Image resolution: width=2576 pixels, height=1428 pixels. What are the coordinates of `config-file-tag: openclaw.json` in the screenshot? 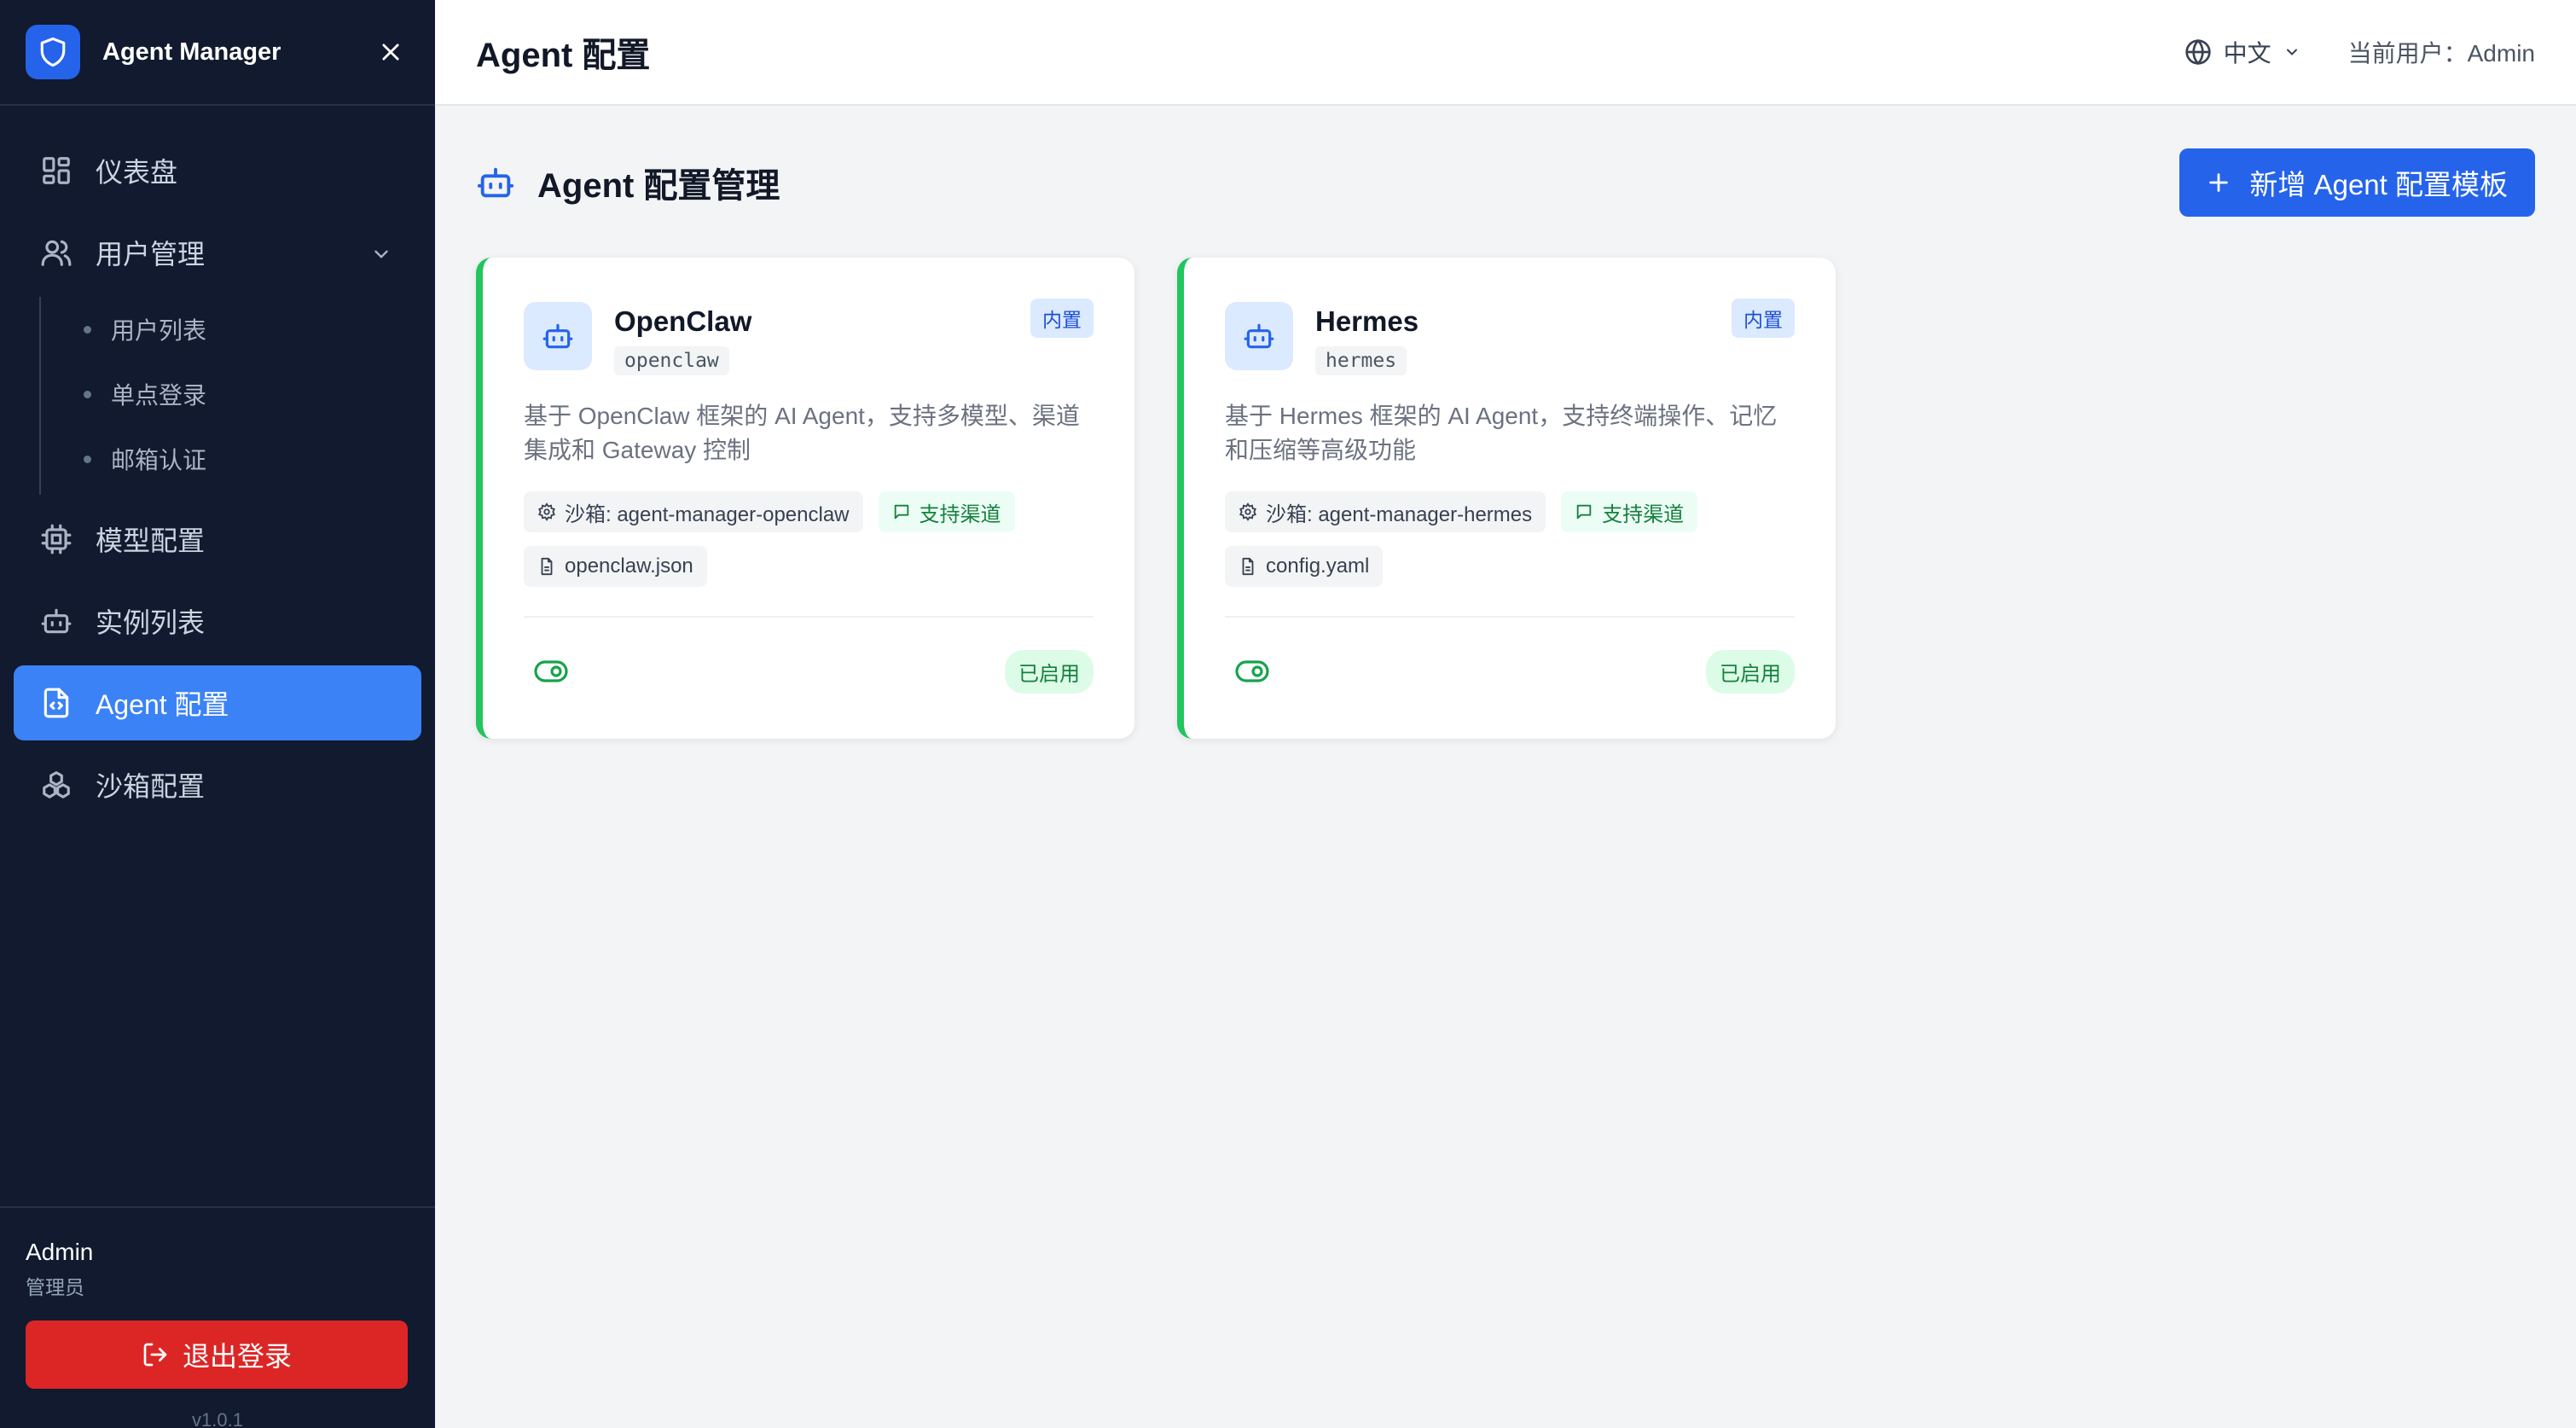 It's located at (615, 566).